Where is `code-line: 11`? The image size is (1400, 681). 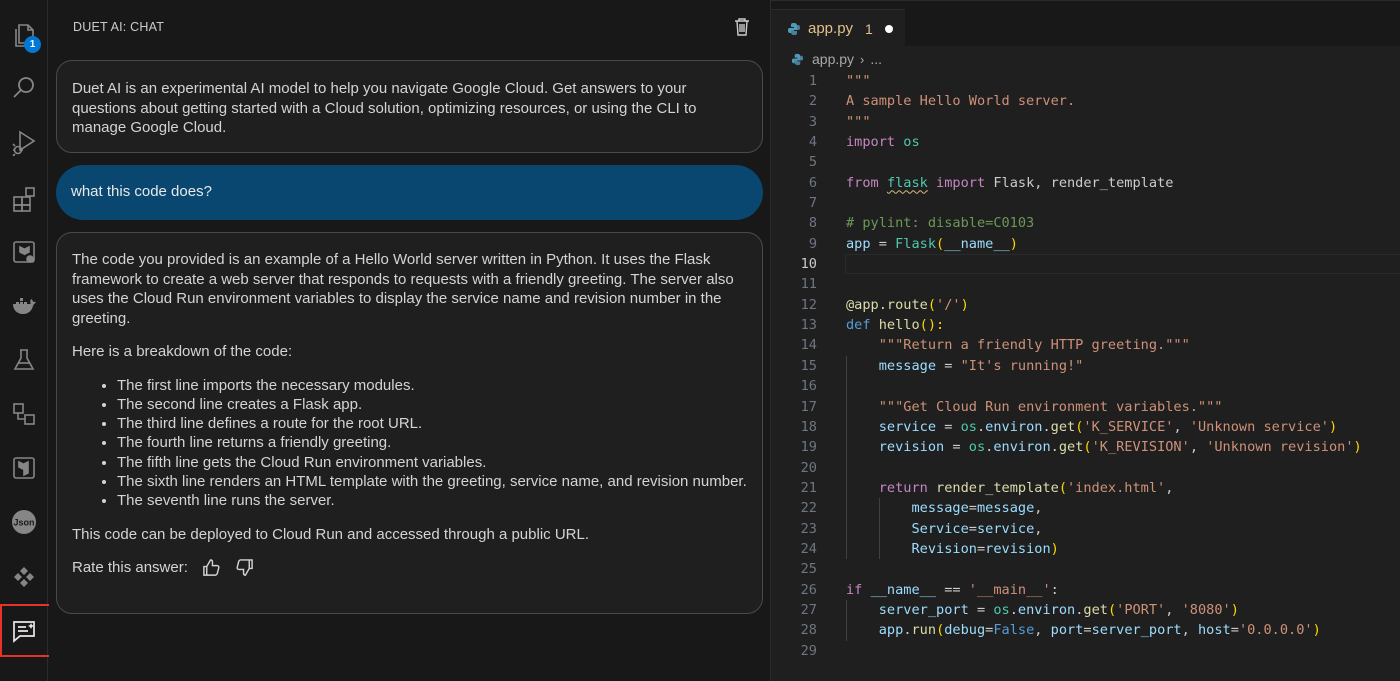
code-line: 11 is located at coordinates (1085, 284).